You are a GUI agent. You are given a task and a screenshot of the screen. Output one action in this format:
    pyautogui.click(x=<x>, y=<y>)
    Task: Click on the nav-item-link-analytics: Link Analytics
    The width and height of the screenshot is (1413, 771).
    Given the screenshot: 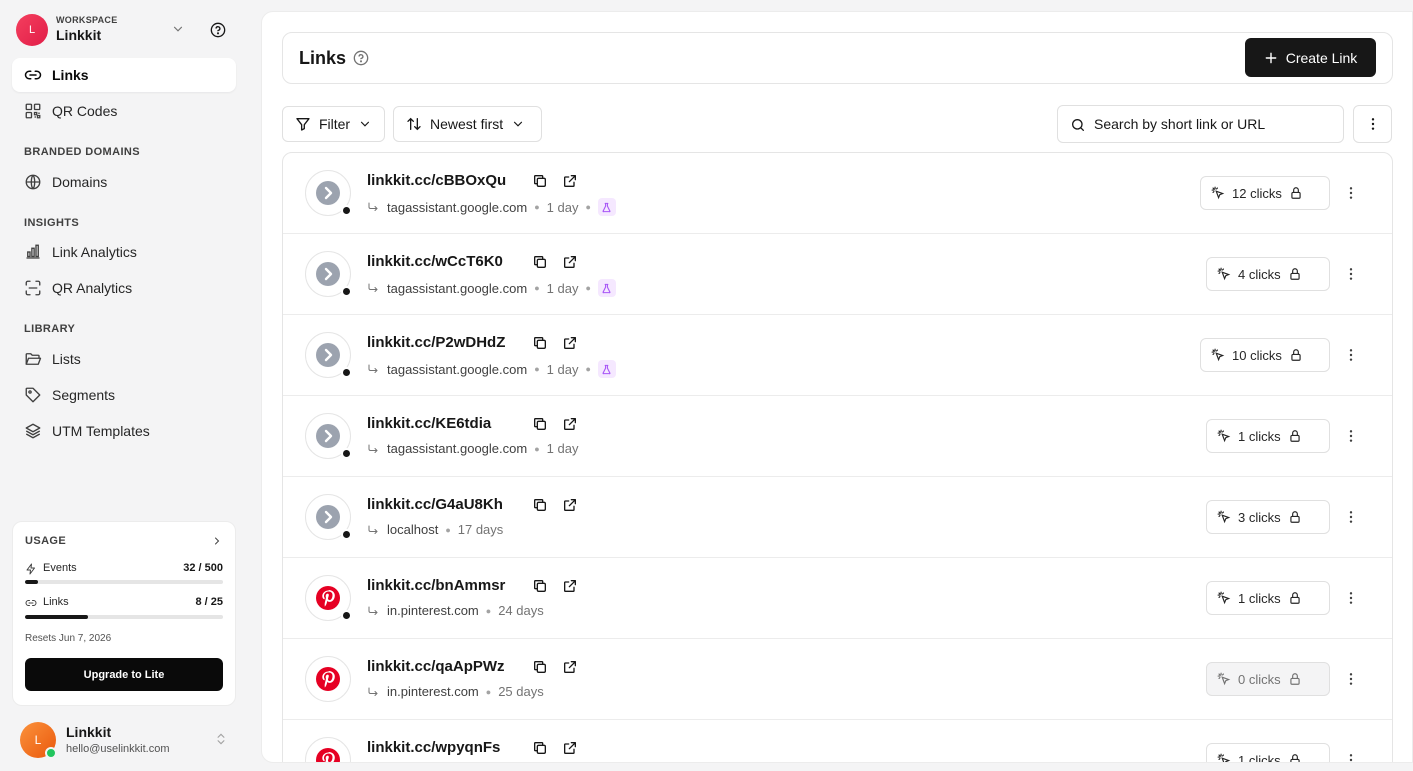 What is the action you would take?
    pyautogui.click(x=124, y=252)
    